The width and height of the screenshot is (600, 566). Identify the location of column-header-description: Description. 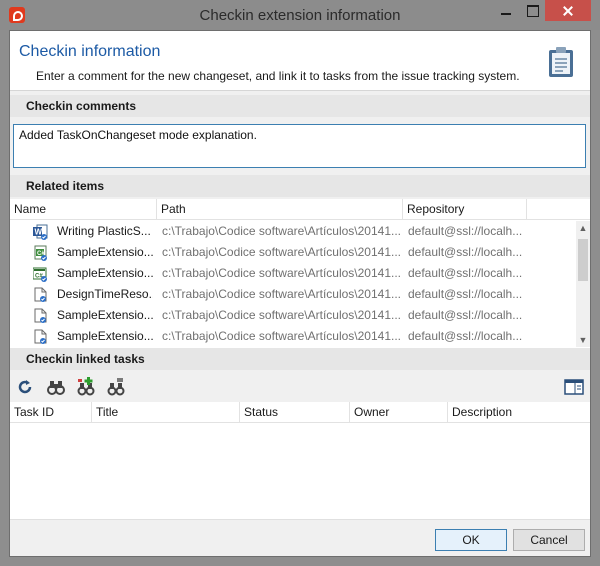
(519, 412).